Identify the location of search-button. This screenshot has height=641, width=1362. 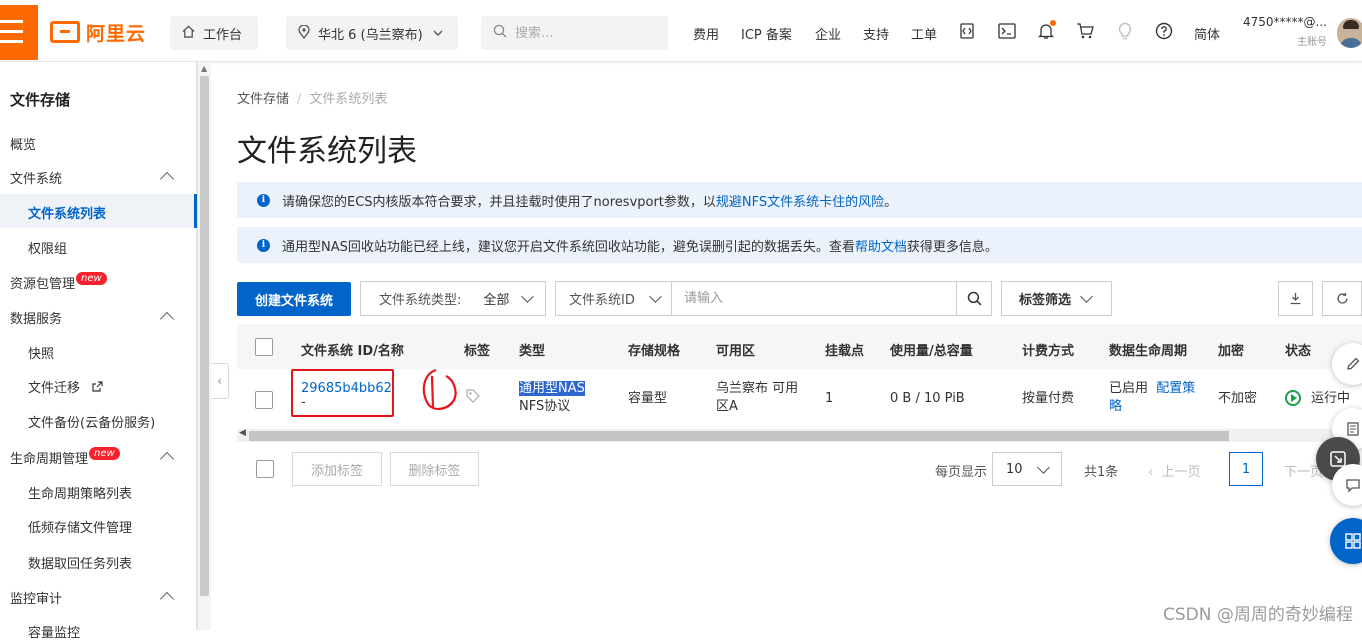
(973, 298).